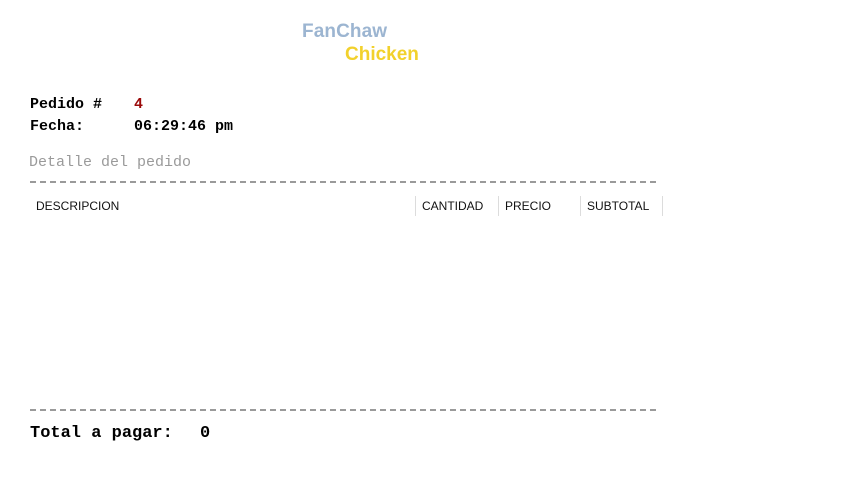  What do you see at coordinates (345, 31) in the screenshot?
I see `brand-name-line1: FanChaw` at bounding box center [345, 31].